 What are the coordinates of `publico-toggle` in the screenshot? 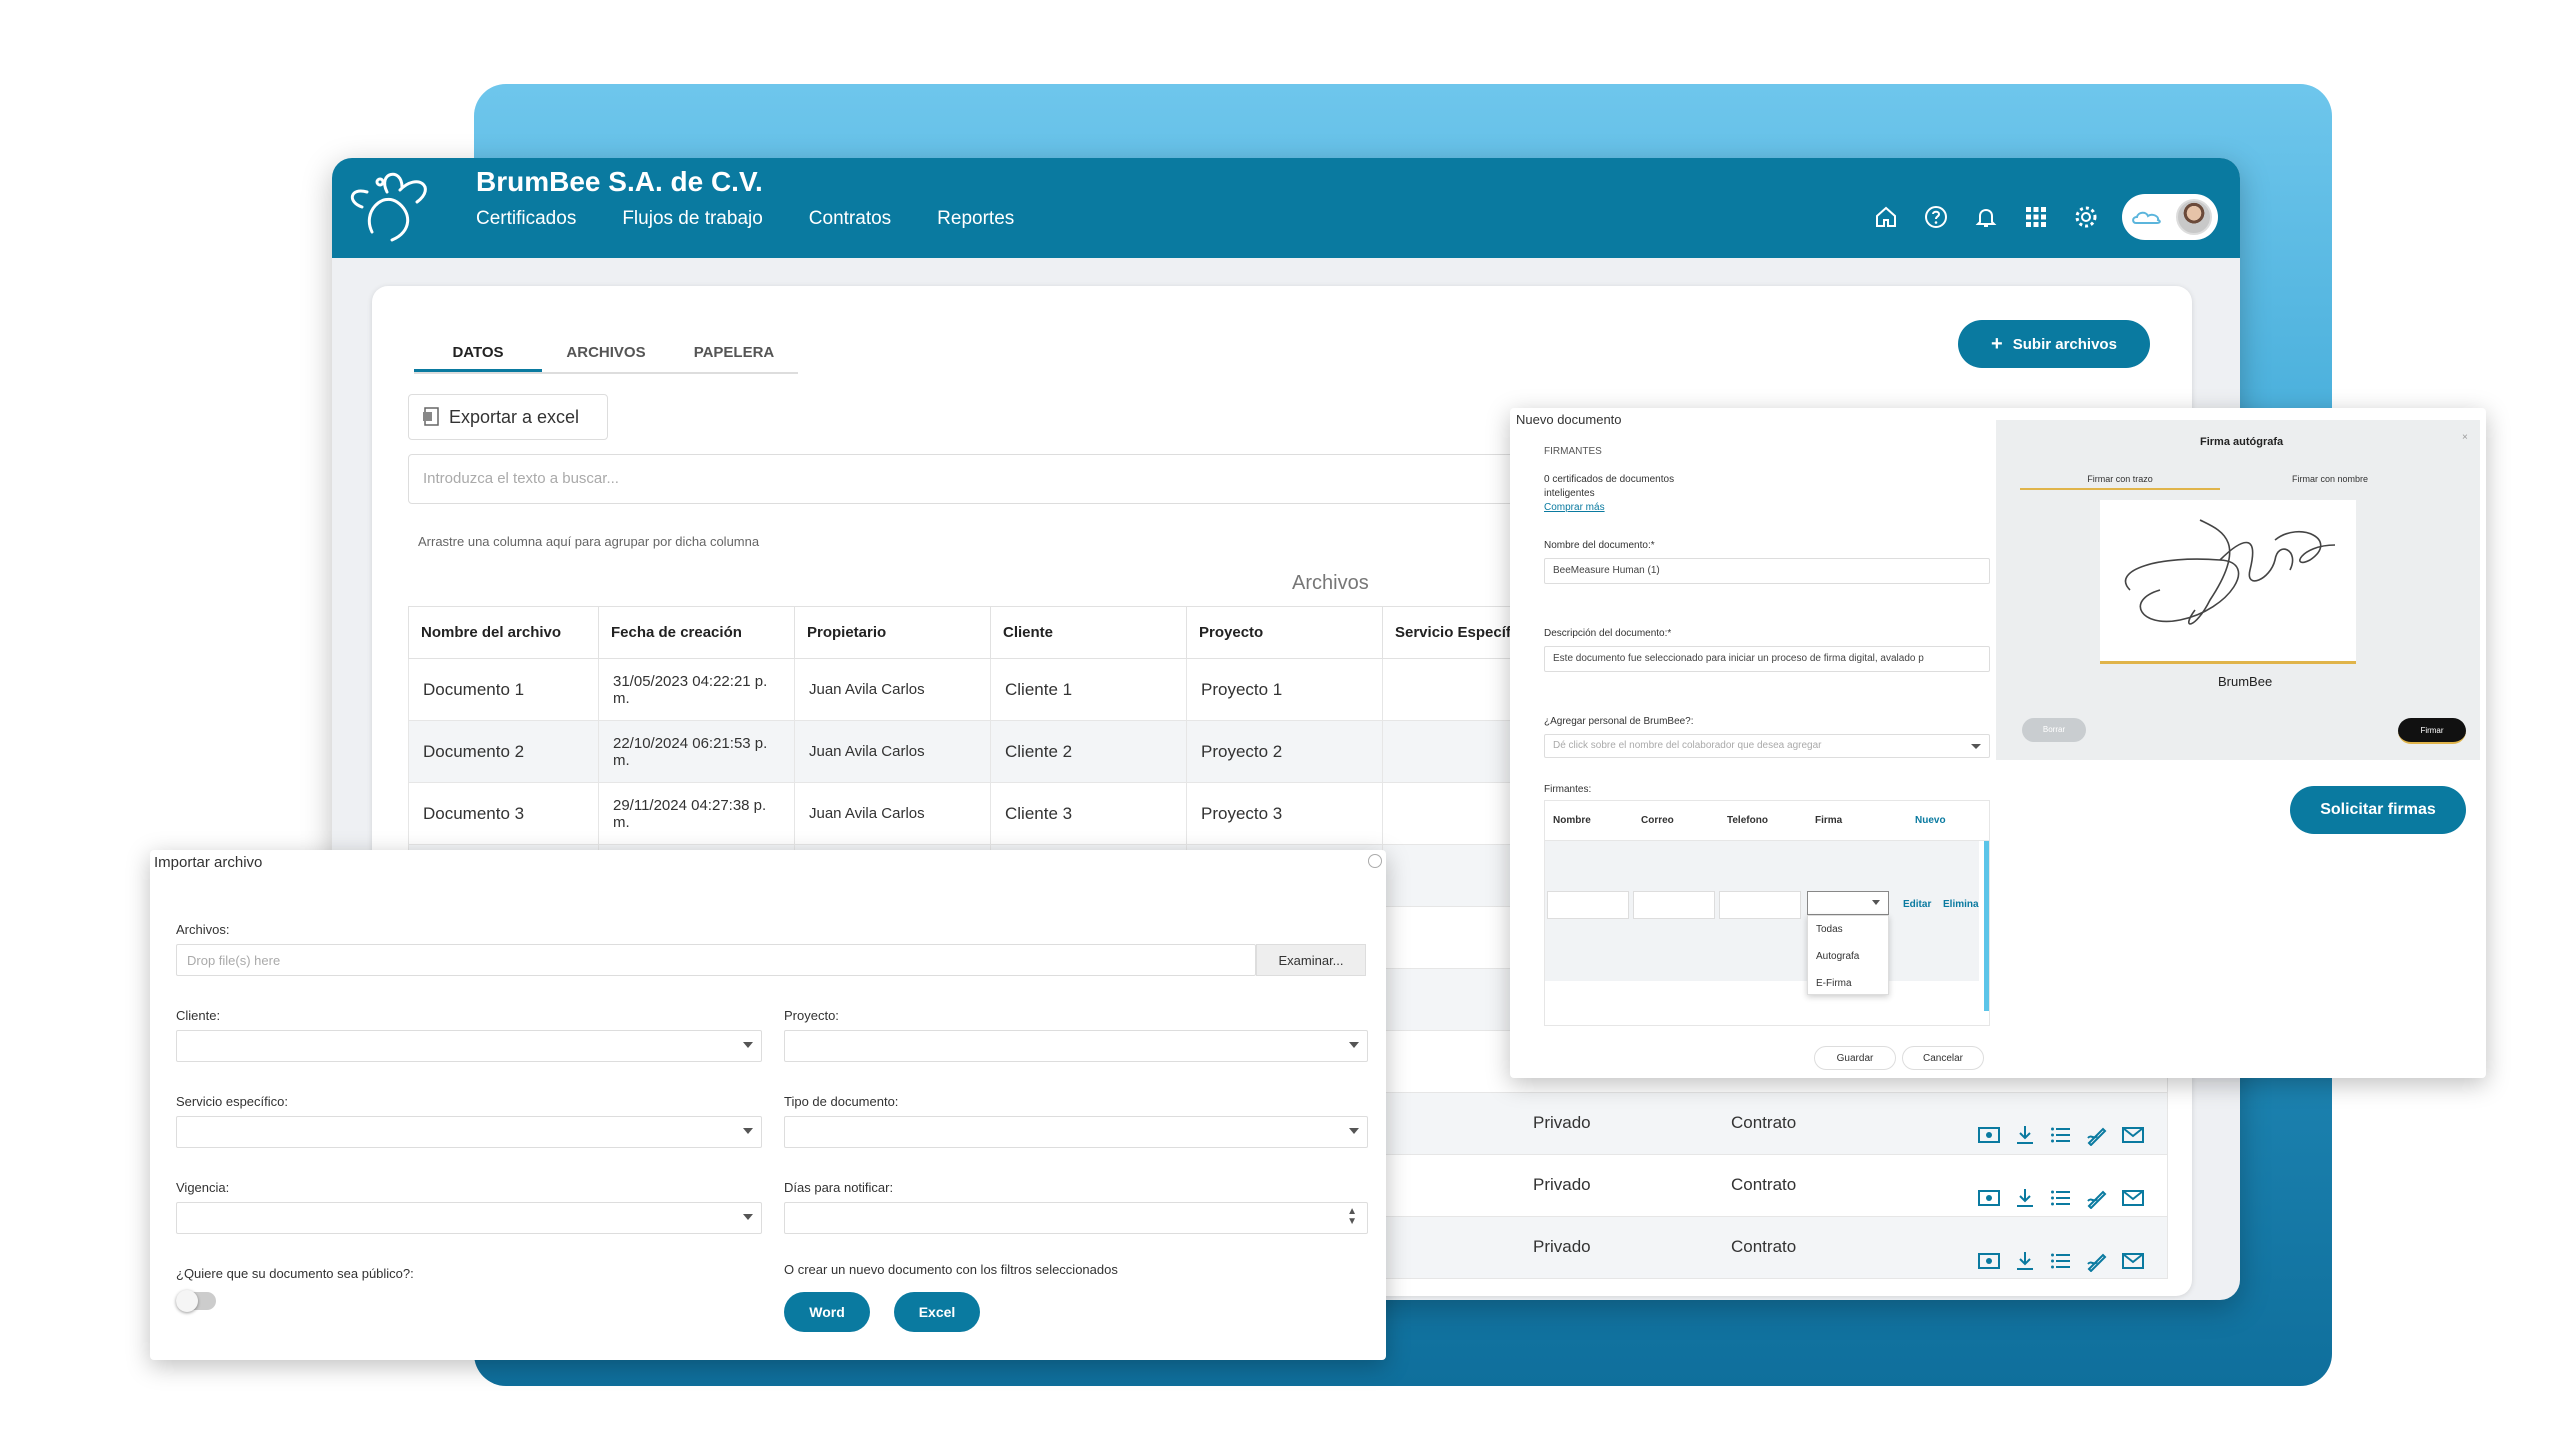 It's located at (196, 1301).